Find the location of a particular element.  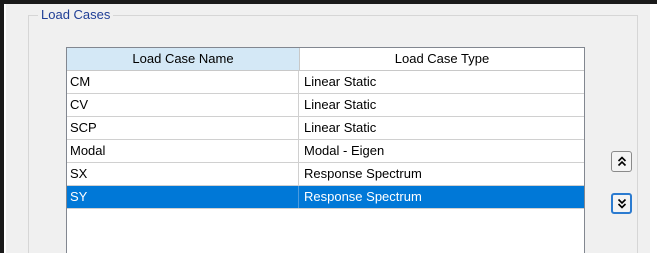

double-chevron-up-icon is located at coordinates (621, 161).